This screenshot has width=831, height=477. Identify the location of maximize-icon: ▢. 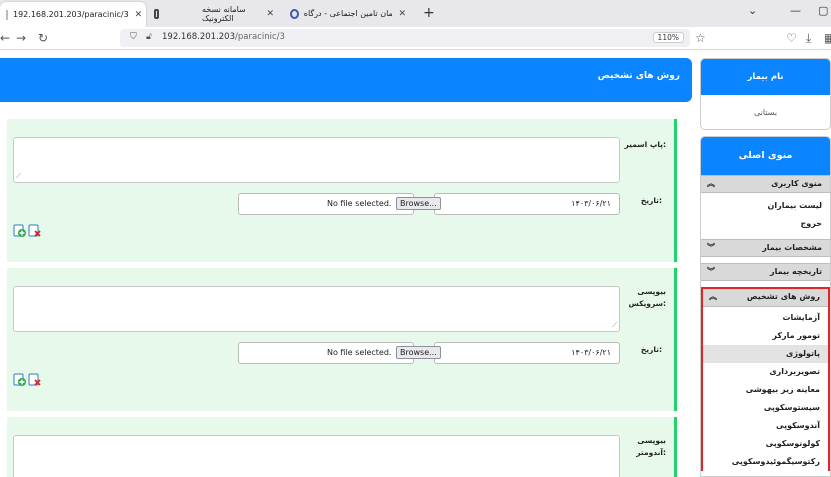
(823, 10).